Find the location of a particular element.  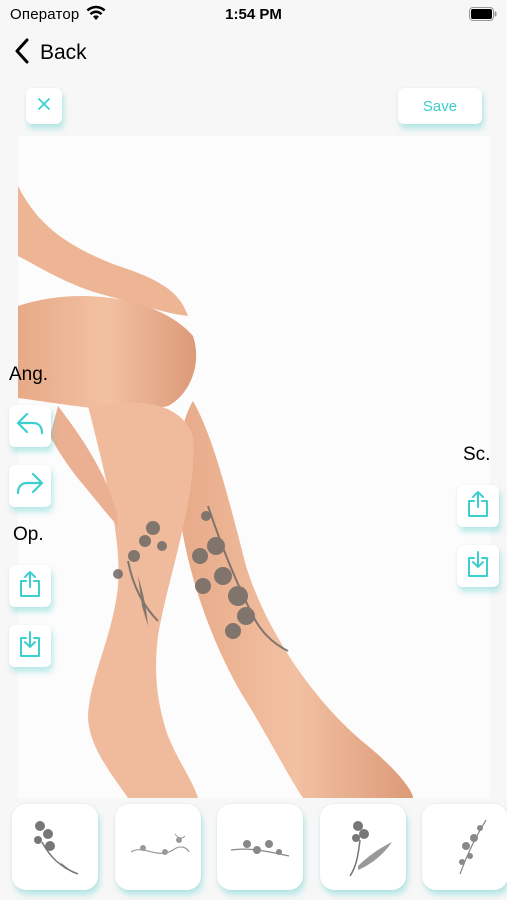

thumbnail-lily-leaf-tattoo is located at coordinates (363, 847).